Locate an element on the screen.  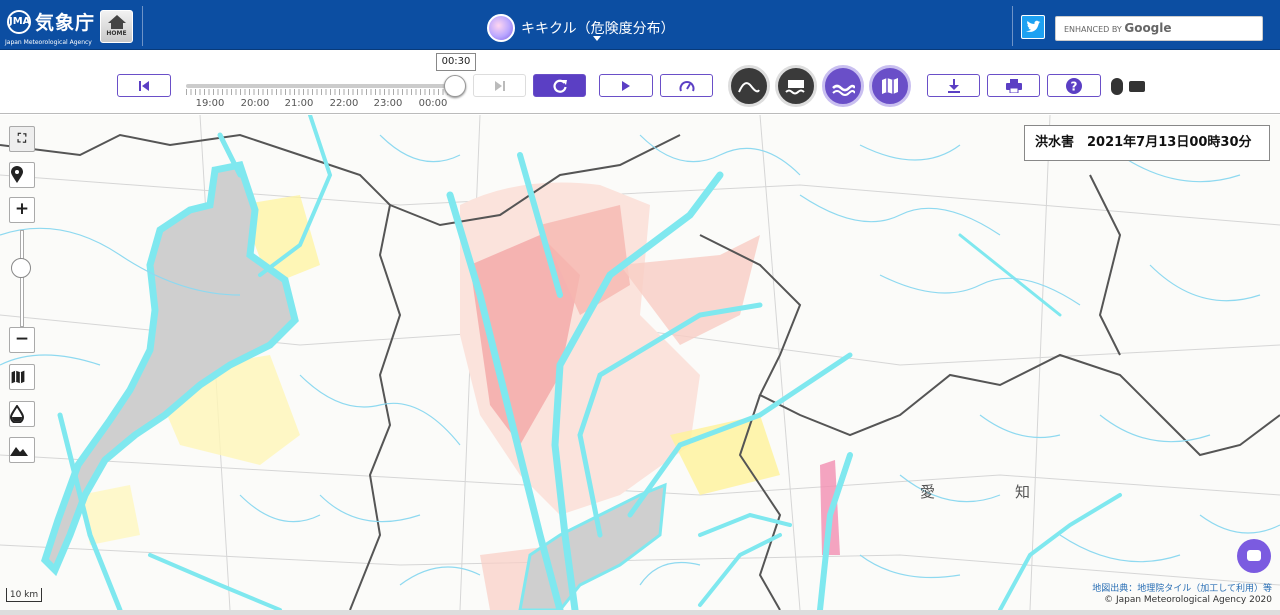
logo-japanese-text: 気象庁 is located at coordinates (65, 23).